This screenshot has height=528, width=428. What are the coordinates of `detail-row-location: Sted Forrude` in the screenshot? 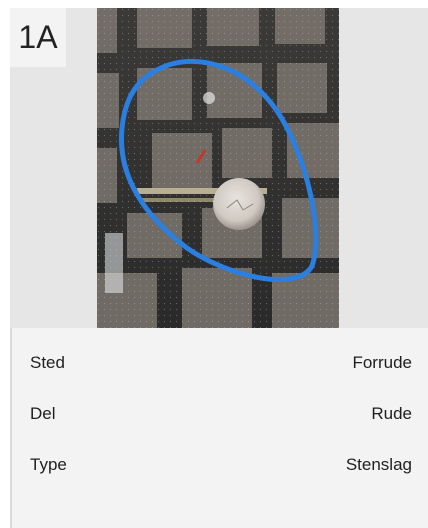 It's located at (219, 365).